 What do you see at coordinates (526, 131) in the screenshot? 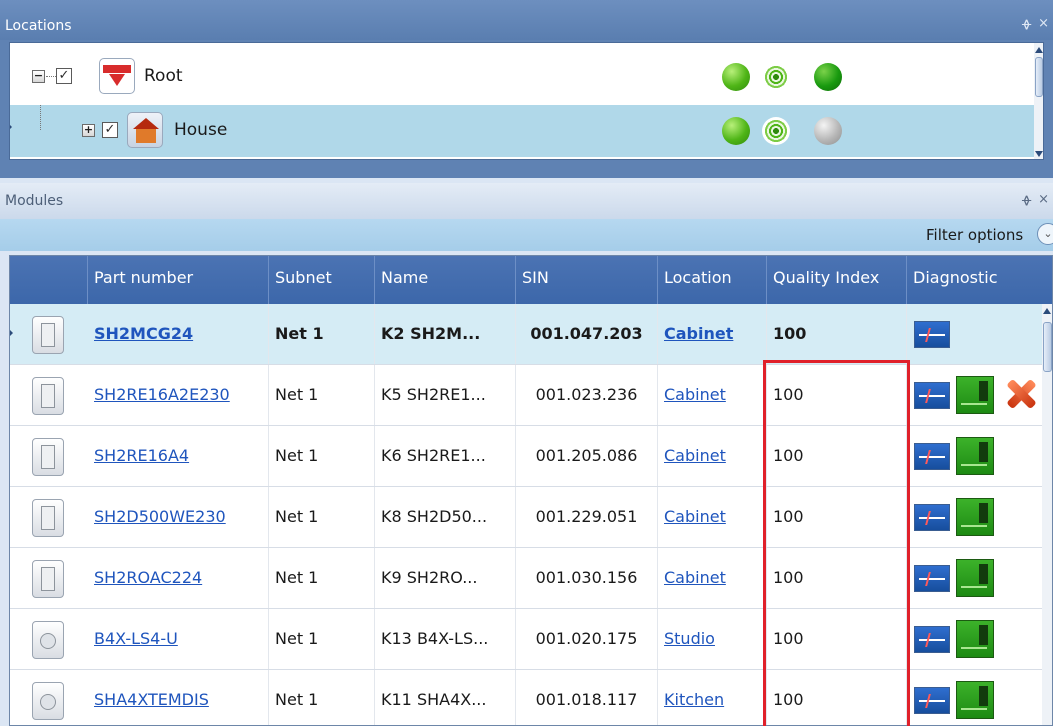
I see `tree-item-house: + ✓ House` at bounding box center [526, 131].